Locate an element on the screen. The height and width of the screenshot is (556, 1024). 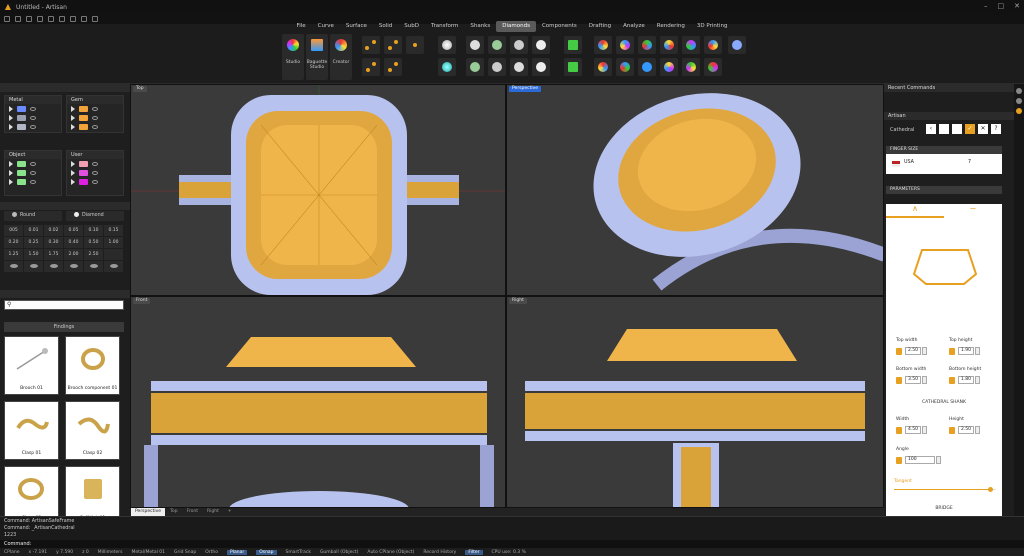
finger-size-dropdown: 7 is located at coordinates (969, 162).